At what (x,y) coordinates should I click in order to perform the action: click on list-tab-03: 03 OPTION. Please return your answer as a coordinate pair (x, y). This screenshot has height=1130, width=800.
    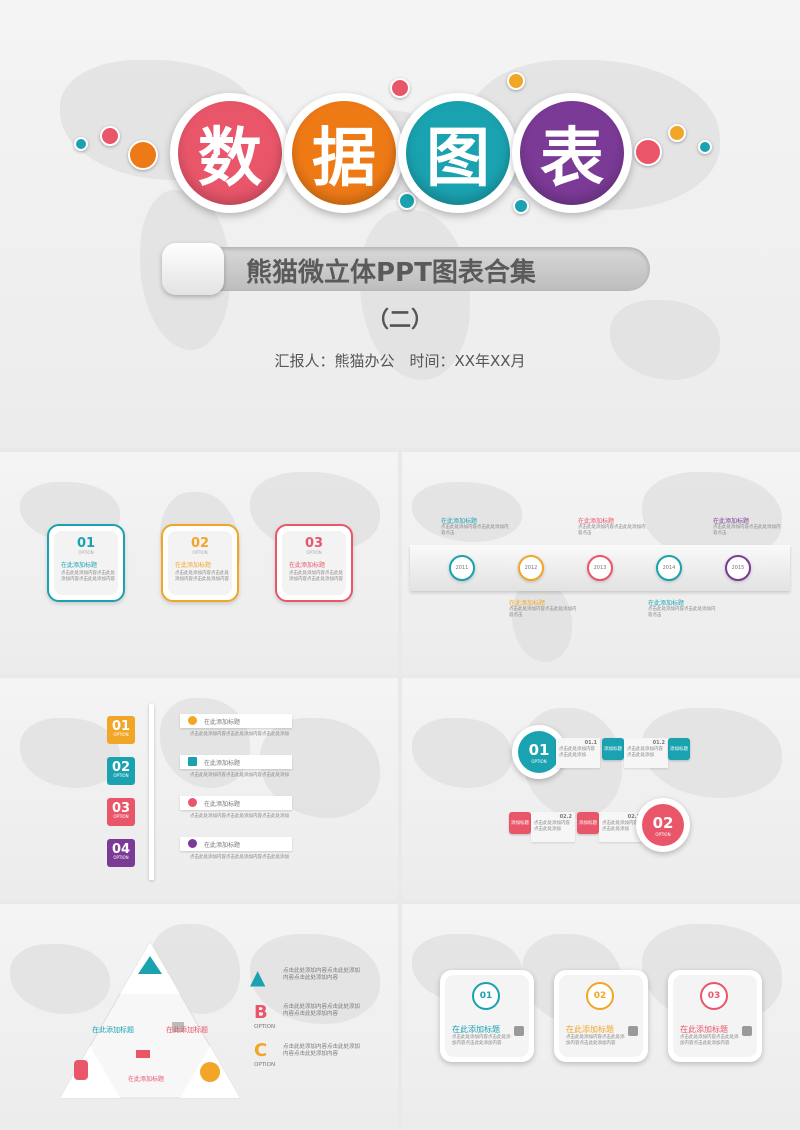
    Looking at the image, I should click on (121, 812).